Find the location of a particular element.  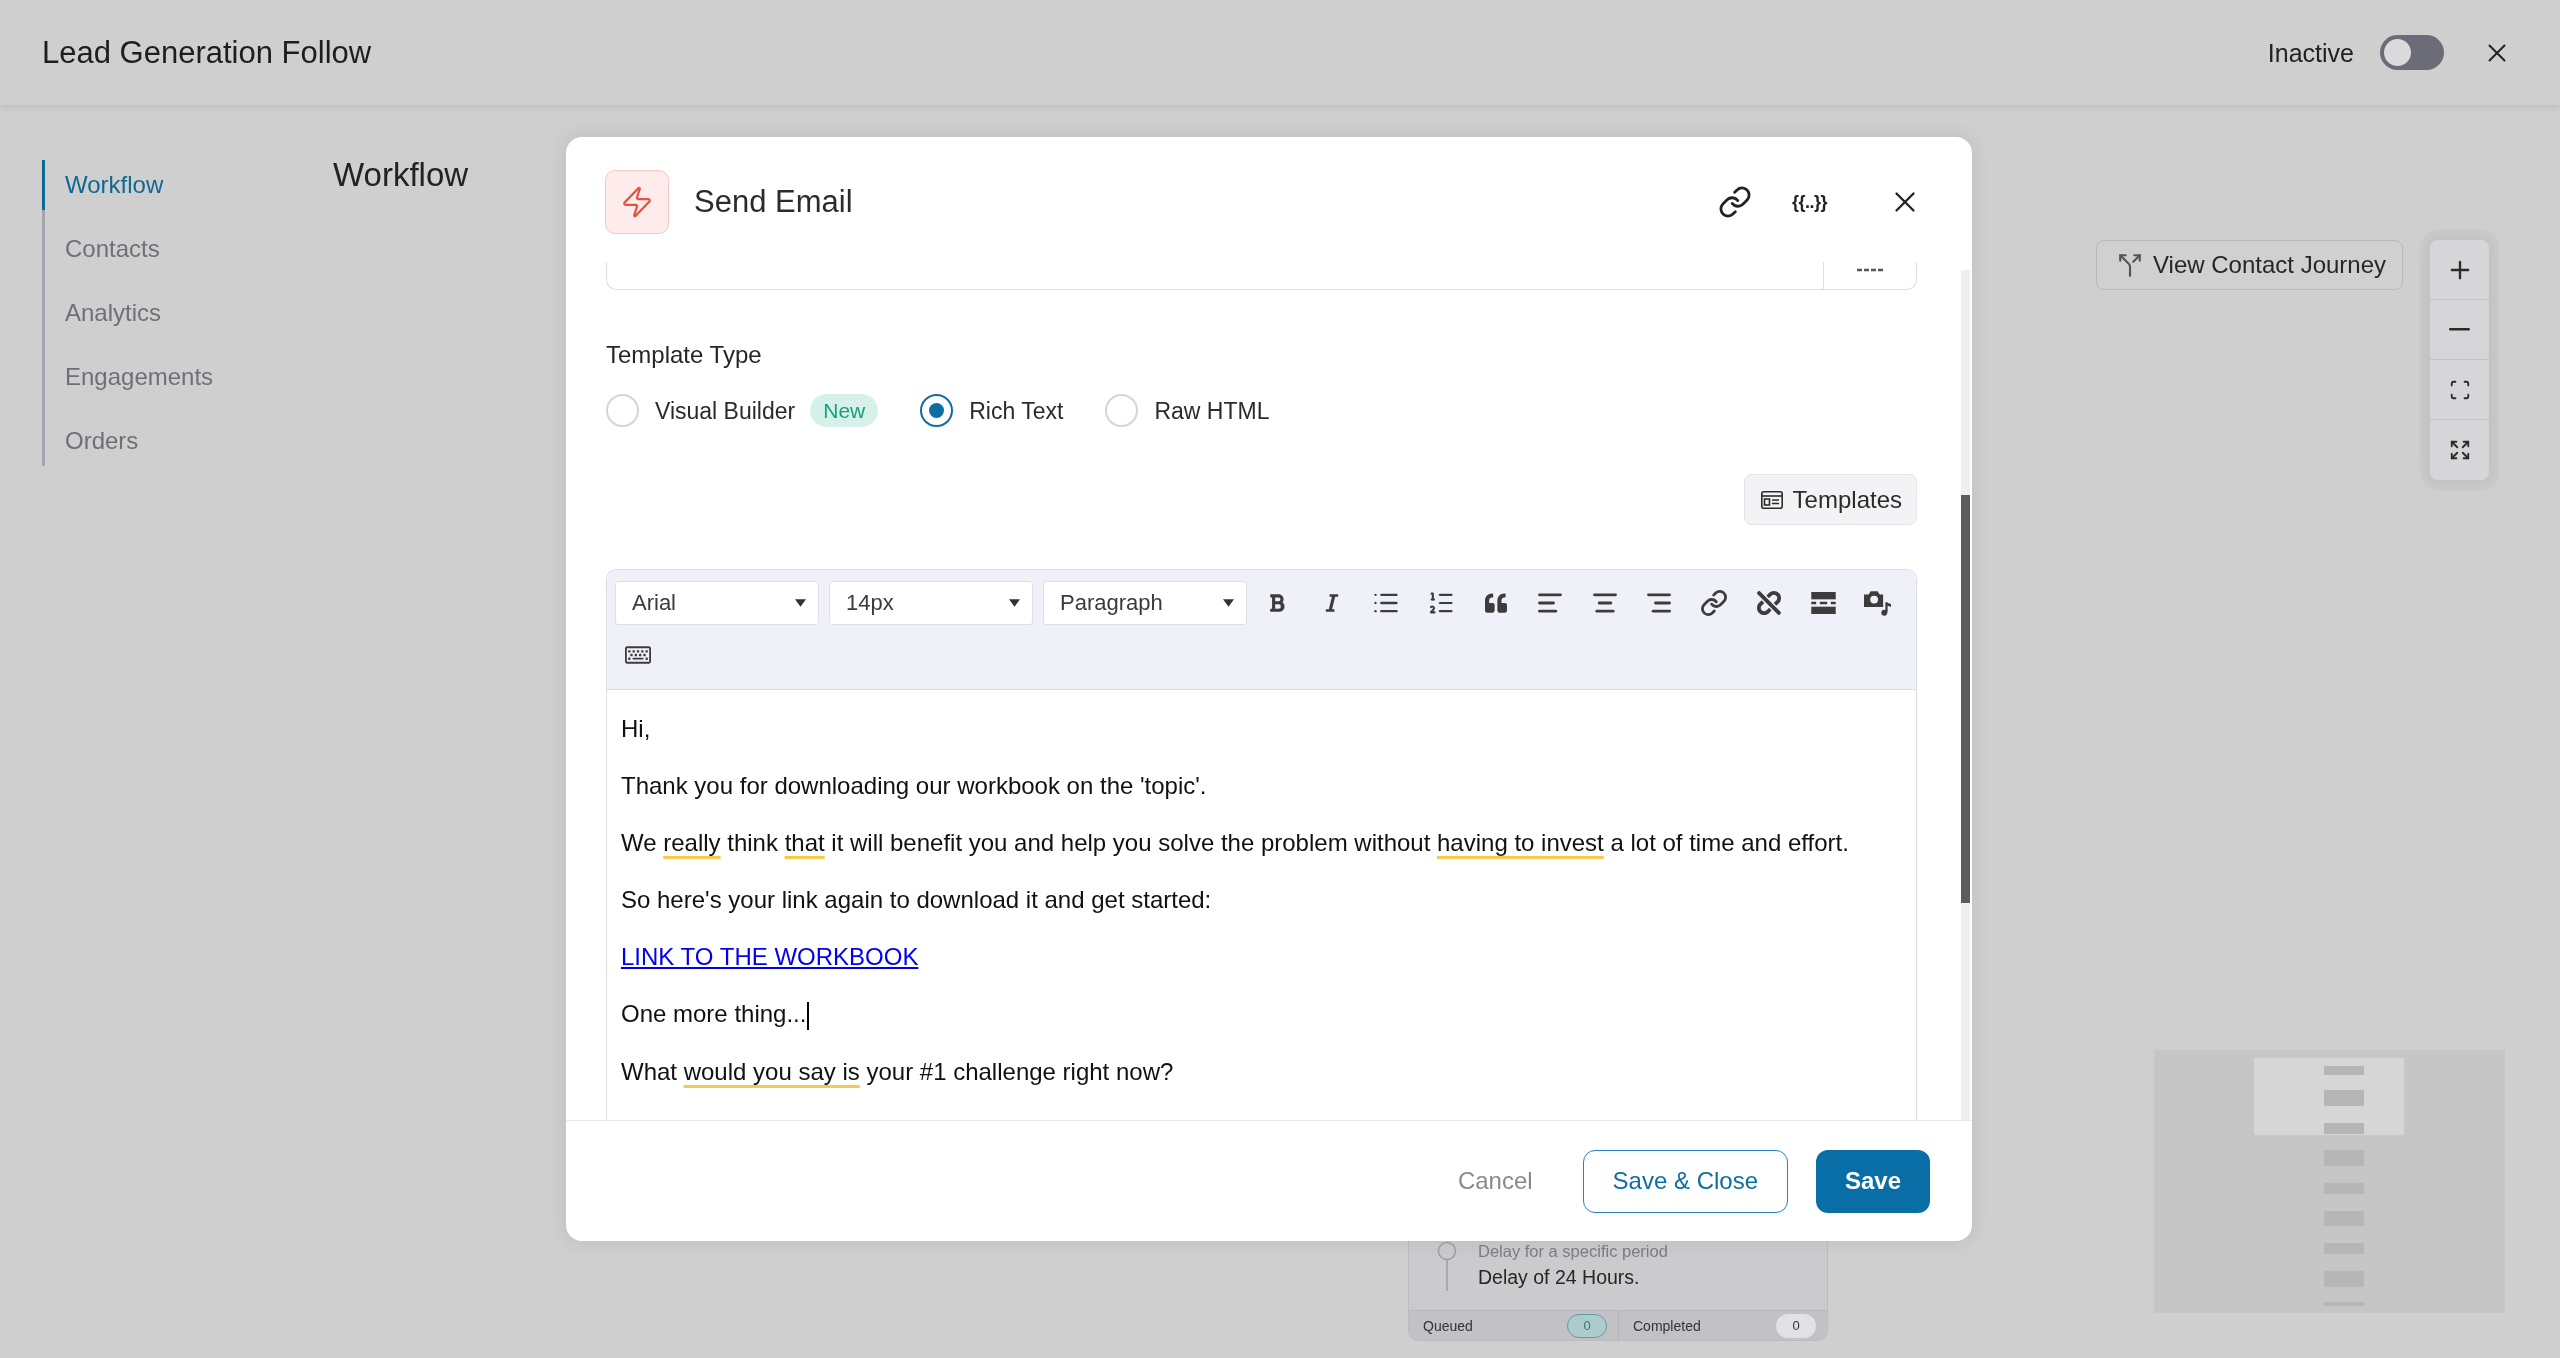

delay-title: Delay of 24 Hours. is located at coordinates (1559, 1277).